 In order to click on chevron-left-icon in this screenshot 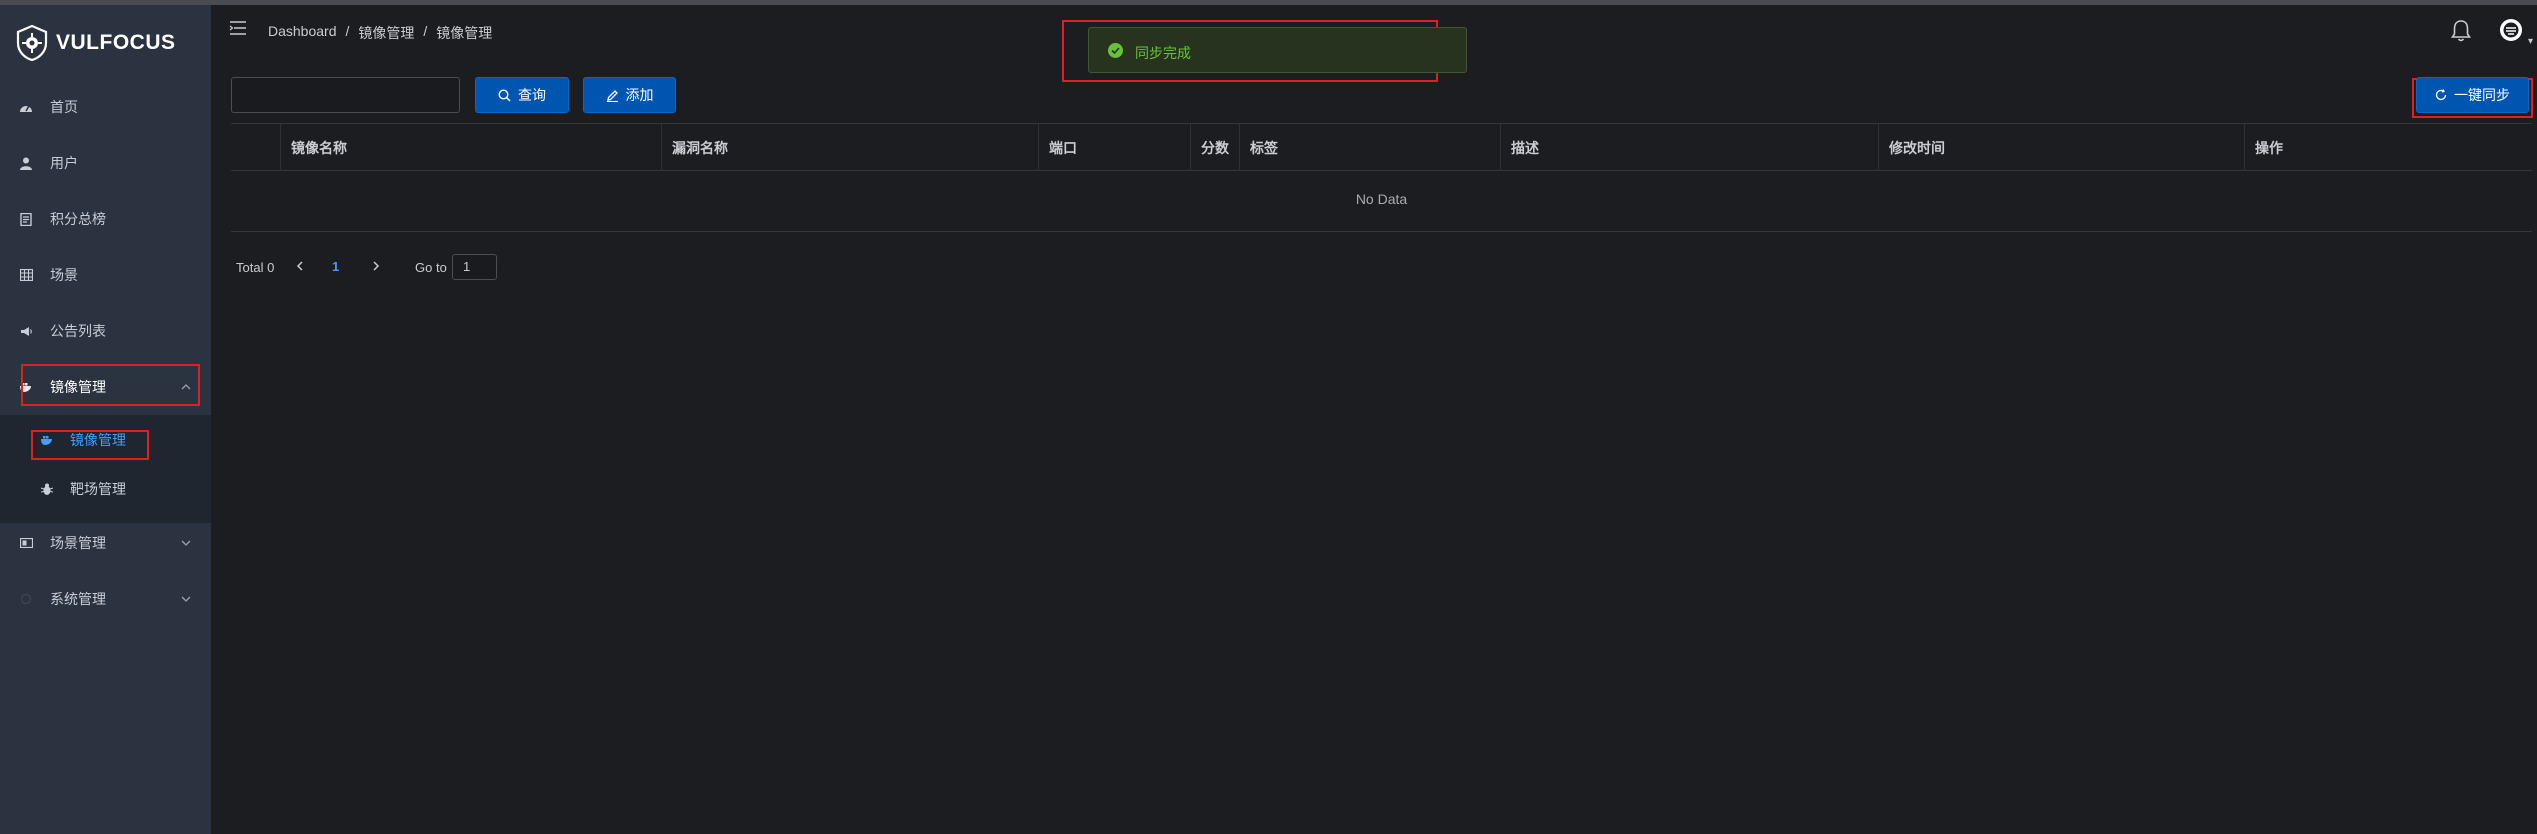, I will do `click(300, 266)`.